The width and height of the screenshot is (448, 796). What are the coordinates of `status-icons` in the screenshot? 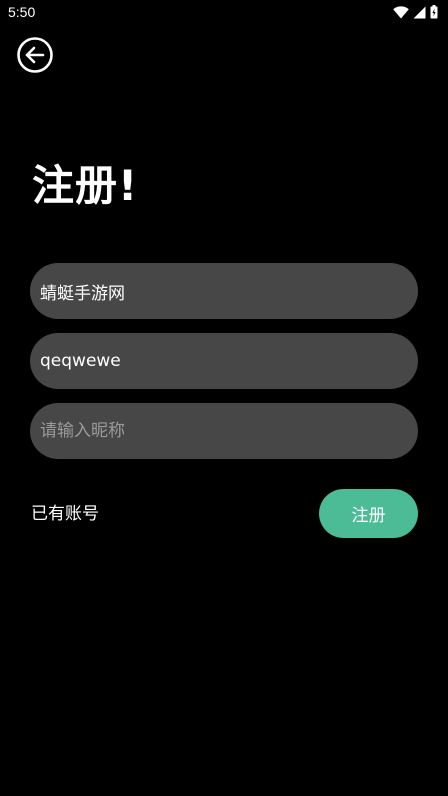 It's located at (415, 12).